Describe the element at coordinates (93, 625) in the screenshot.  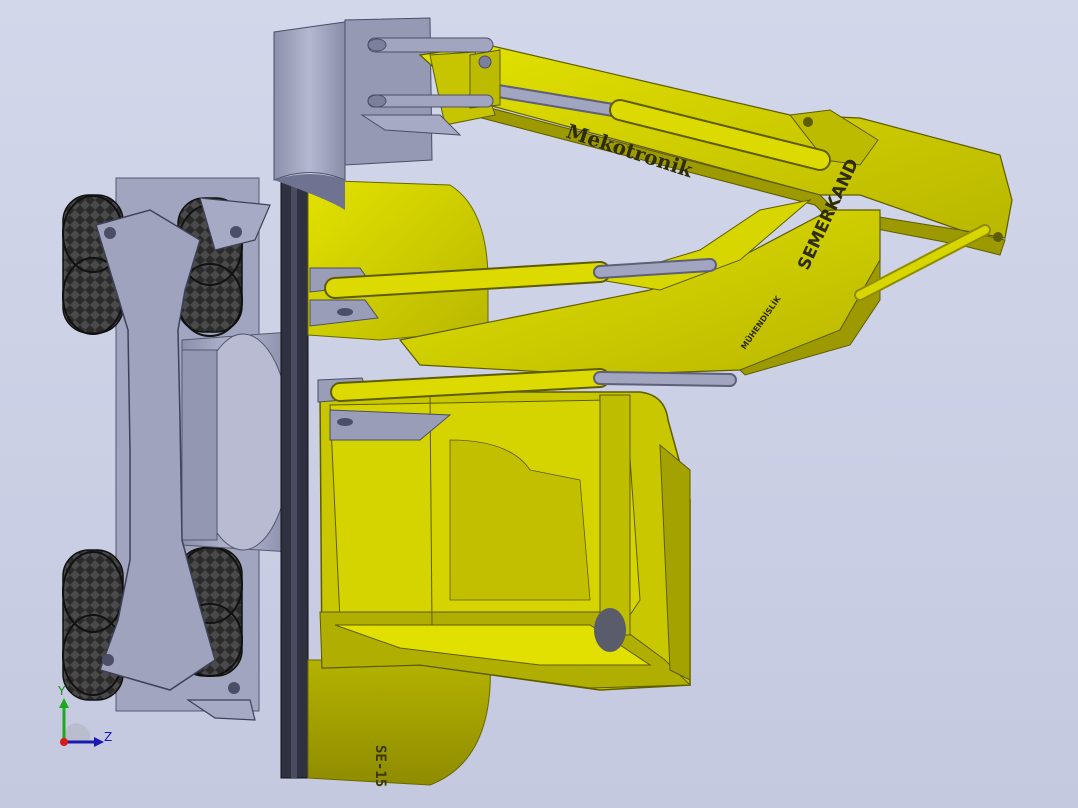
I see `tire-bottom-left` at that location.